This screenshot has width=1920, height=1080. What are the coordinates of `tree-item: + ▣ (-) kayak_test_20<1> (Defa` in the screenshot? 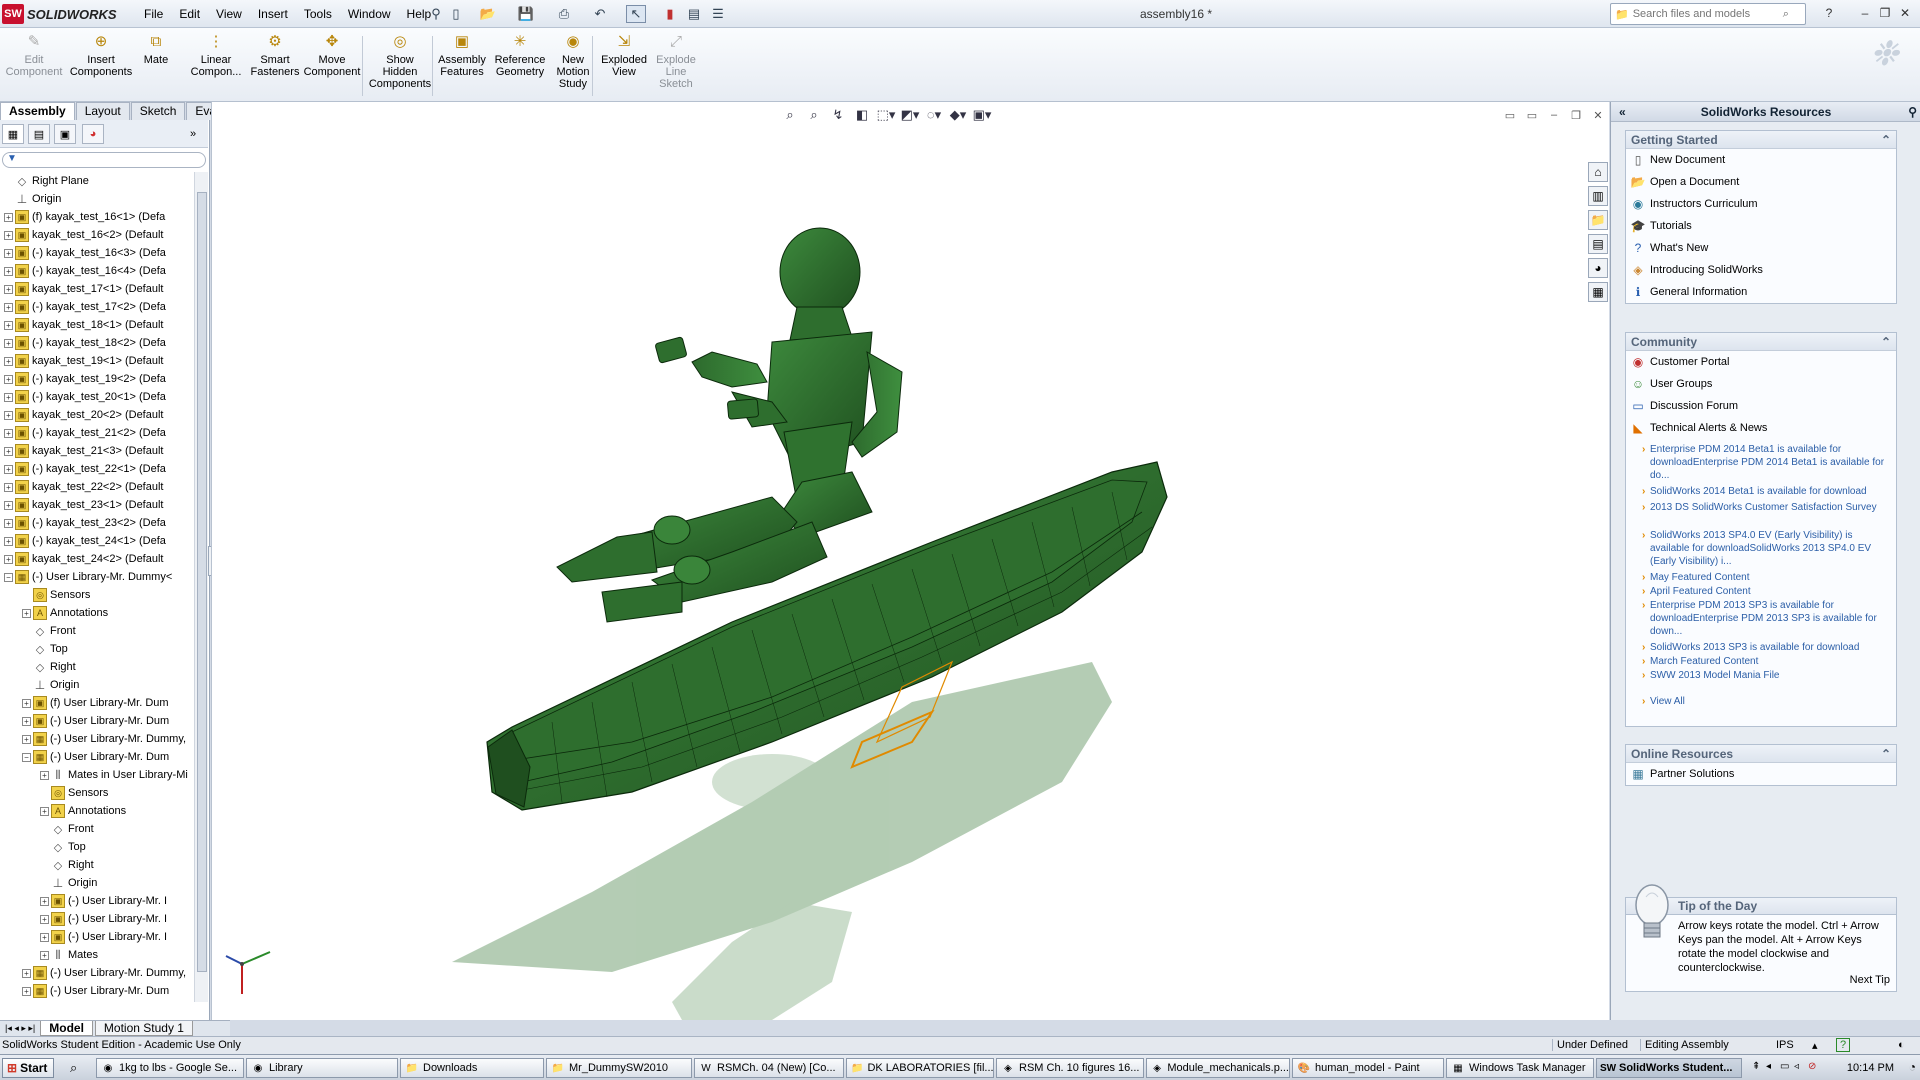 It's located at (85, 397).